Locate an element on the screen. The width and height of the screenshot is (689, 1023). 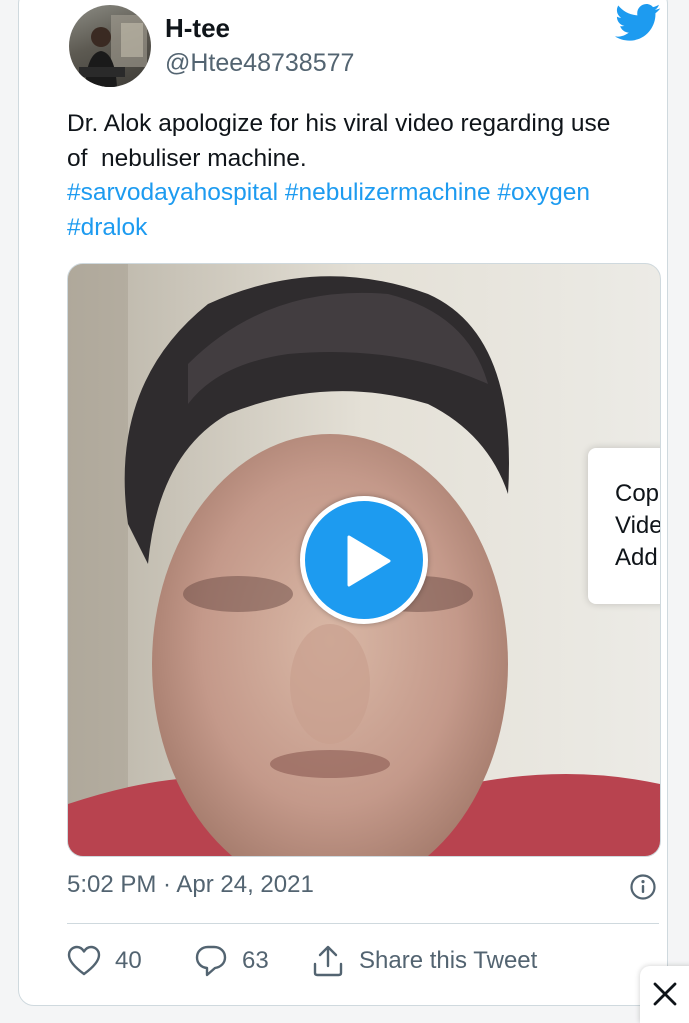
close-button is located at coordinates (664, 994).